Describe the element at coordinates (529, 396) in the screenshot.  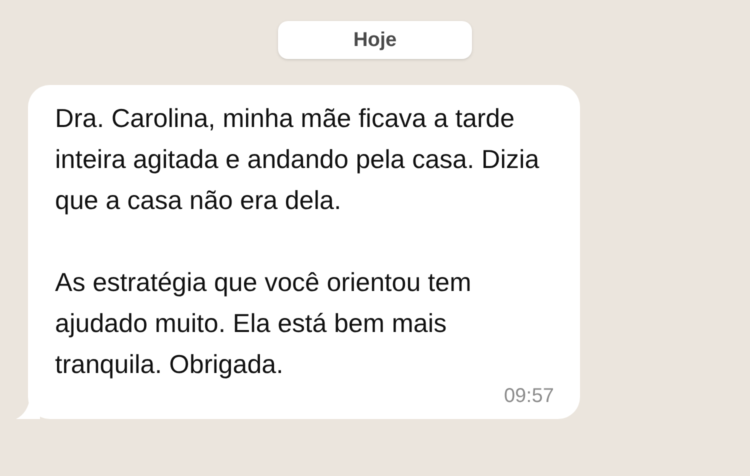
I see `message-time: 09:57` at that location.